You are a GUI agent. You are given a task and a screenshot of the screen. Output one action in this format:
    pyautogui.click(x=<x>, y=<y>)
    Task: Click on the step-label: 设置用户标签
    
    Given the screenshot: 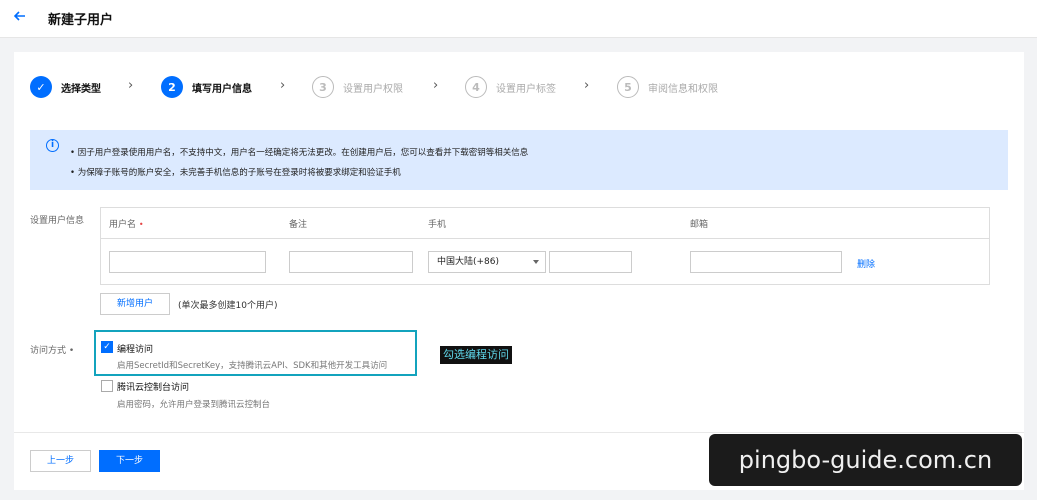 What is the action you would take?
    pyautogui.click(x=526, y=89)
    